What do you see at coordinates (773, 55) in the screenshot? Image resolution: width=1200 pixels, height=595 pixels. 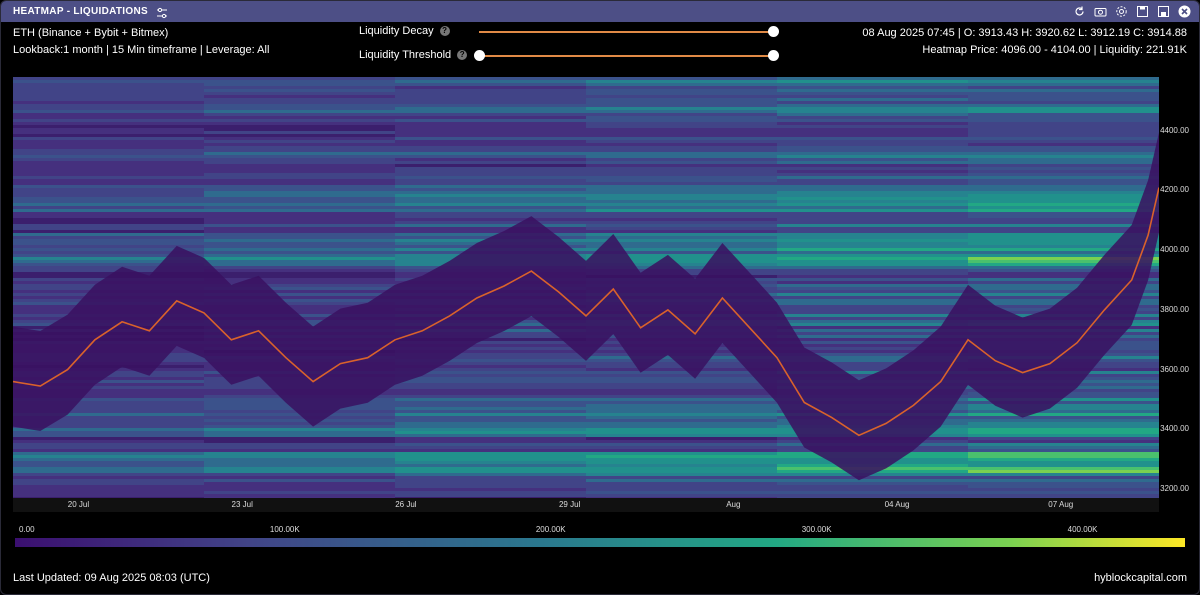 I see `slider-knob-max` at bounding box center [773, 55].